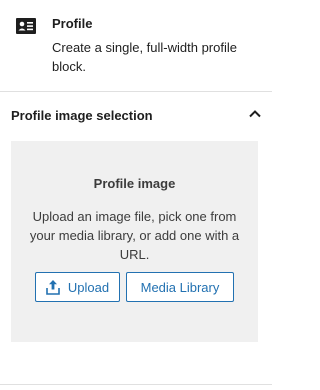  Describe the element at coordinates (53, 287) in the screenshot. I see `upload-icon` at that location.